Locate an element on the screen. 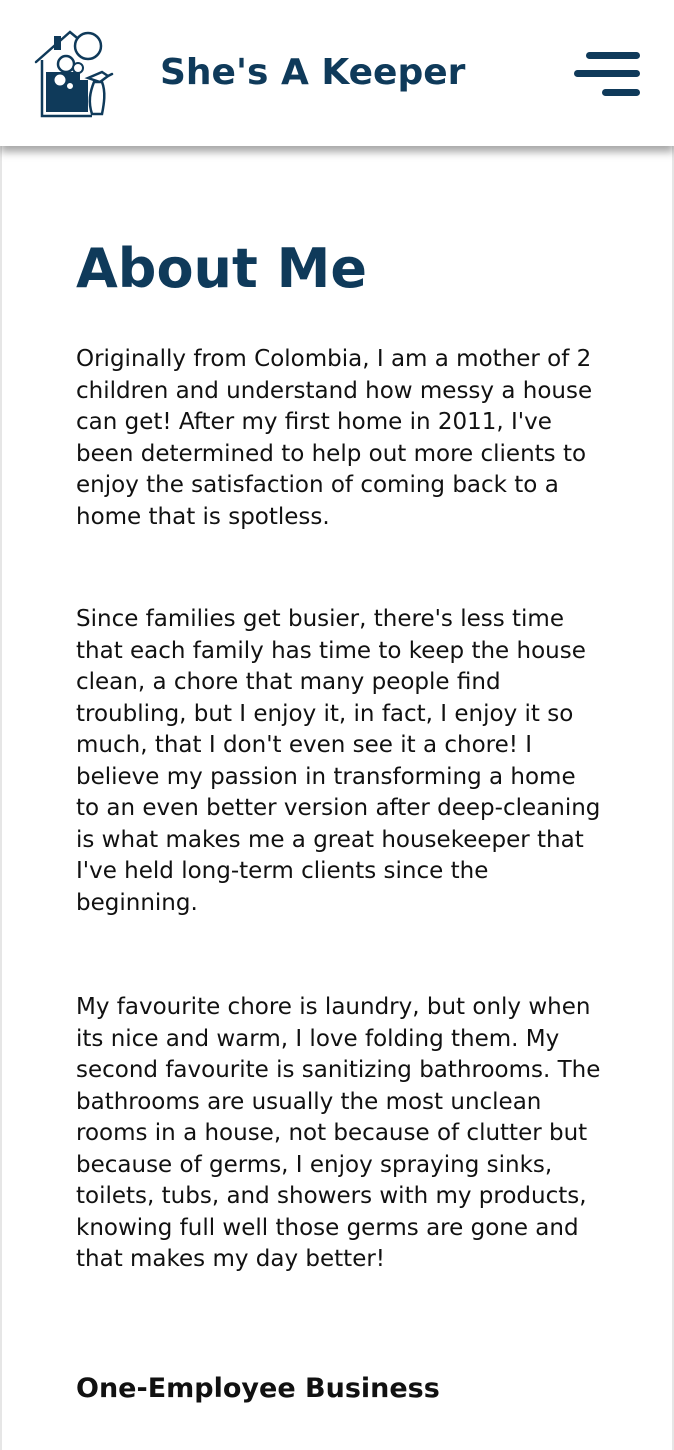 This screenshot has width=674, height=1450. house-with-bubbles-logo-icon is located at coordinates (74, 74).